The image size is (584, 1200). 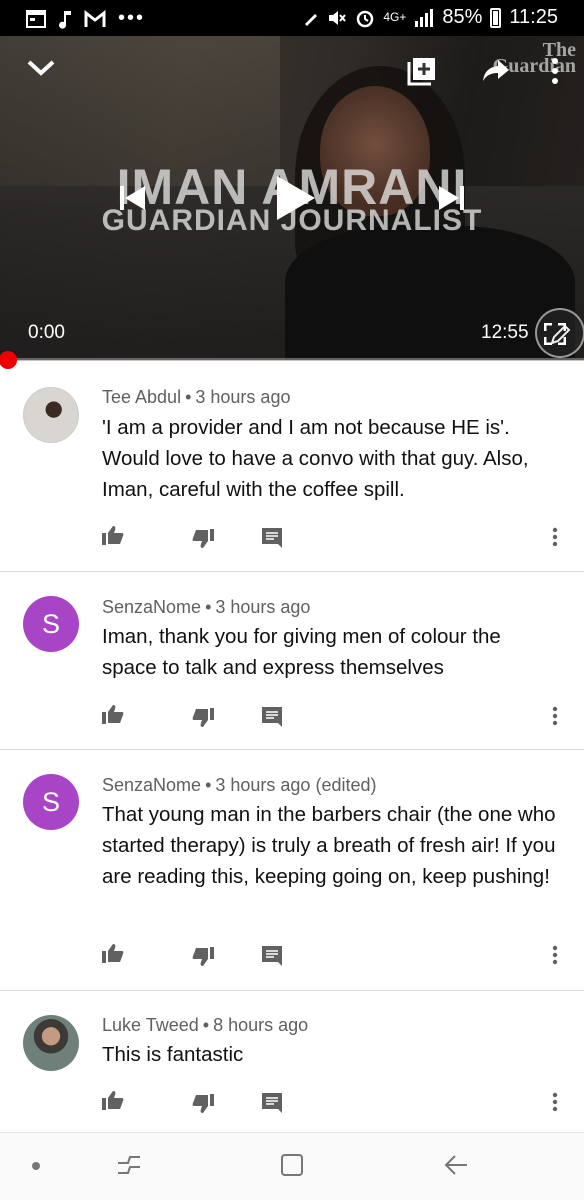 I want to click on battery-icon, so click(x=496, y=17).